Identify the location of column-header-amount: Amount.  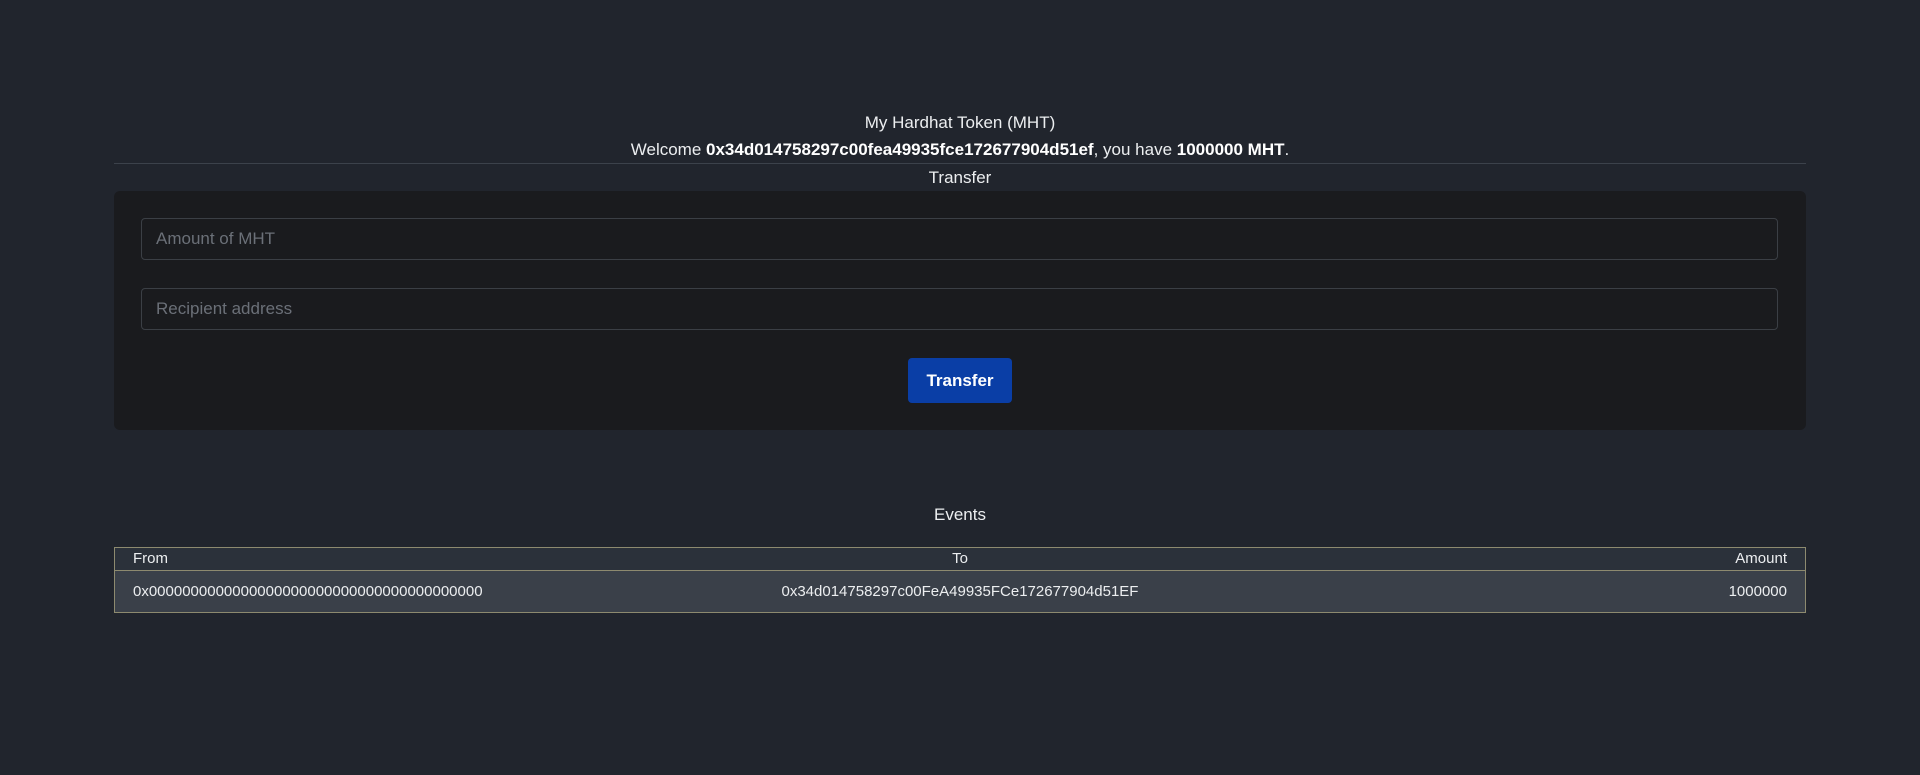
(1761, 558).